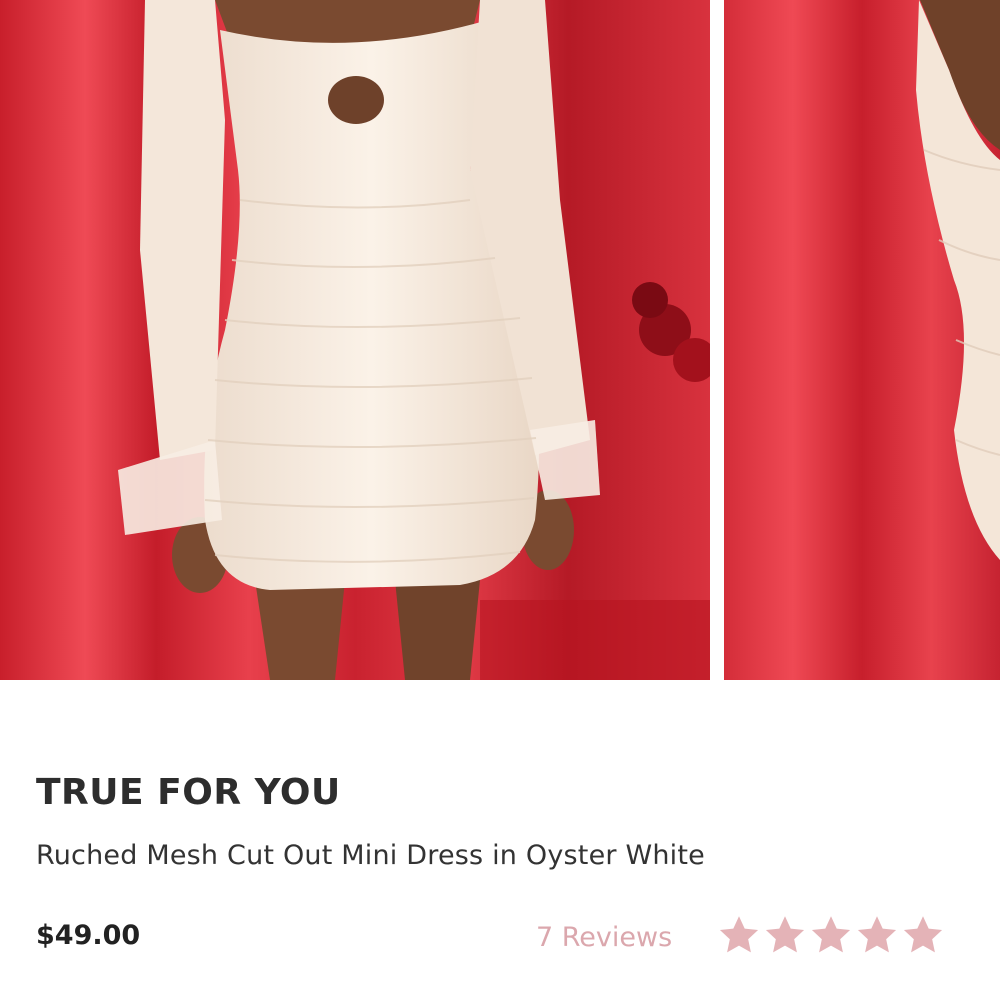 Image resolution: width=1000 pixels, height=1000 pixels. What do you see at coordinates (188, 792) in the screenshot?
I see `brand-name: TRUE FOR YOU` at bounding box center [188, 792].